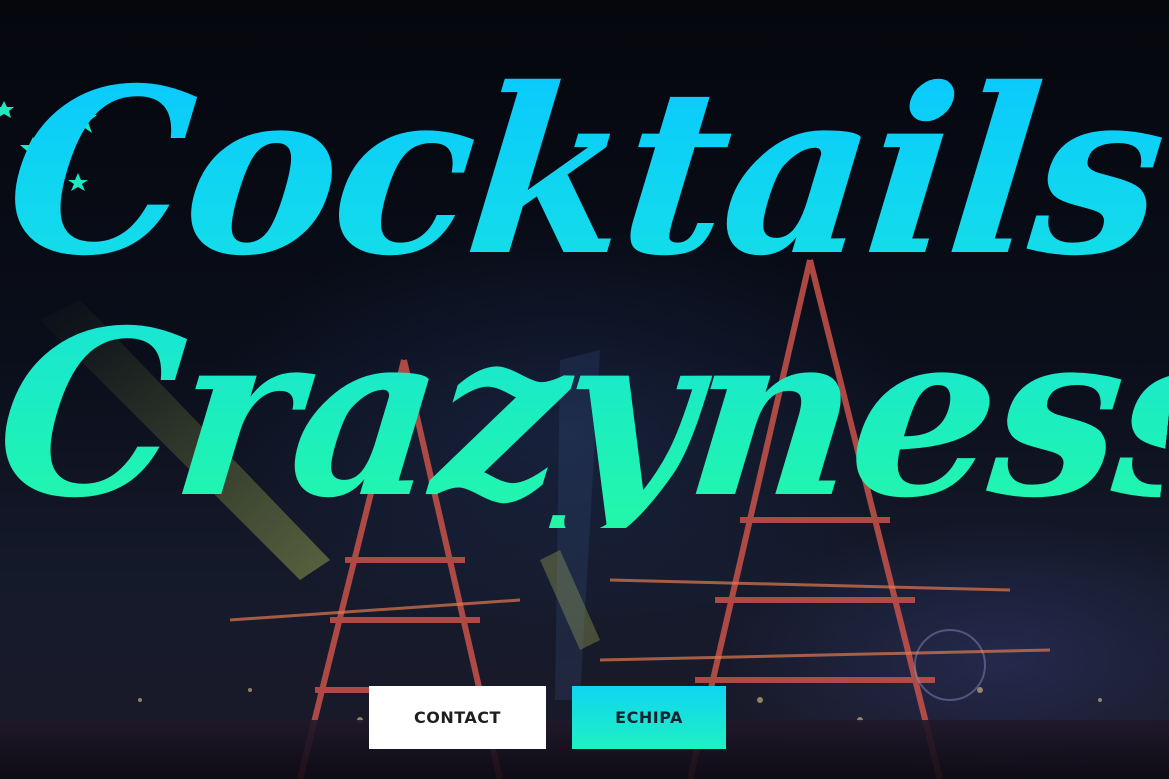  Describe the element at coordinates (649, 717) in the screenshot. I see `echipa-button: ECHIPA` at that location.